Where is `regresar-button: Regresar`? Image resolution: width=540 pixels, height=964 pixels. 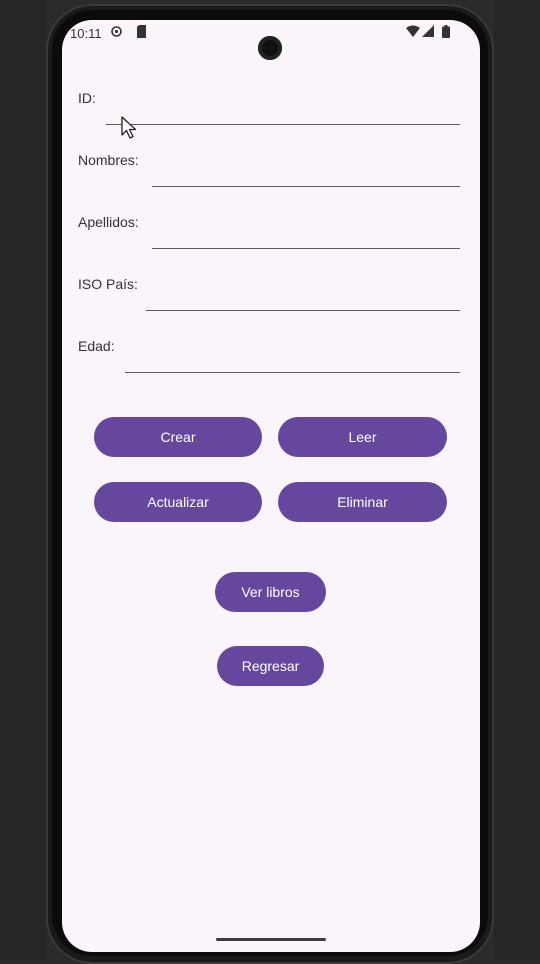
regresar-button: Regresar is located at coordinates (270, 666).